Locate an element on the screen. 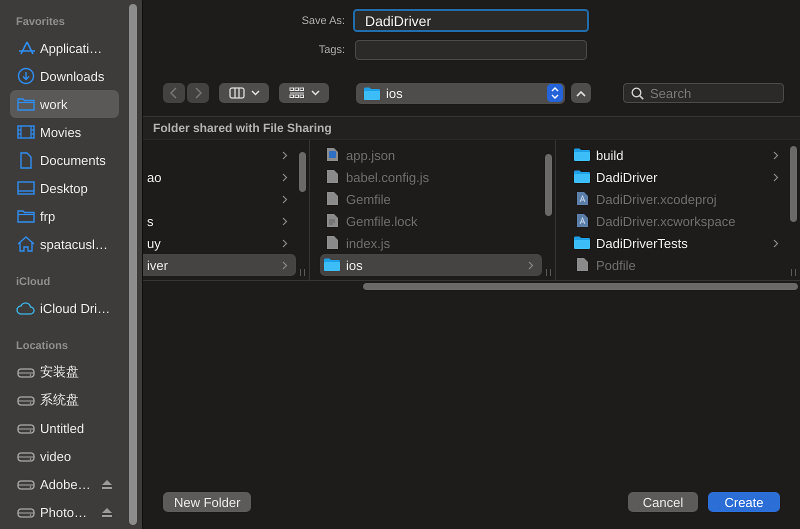  desktop-icon is located at coordinates (26, 188).